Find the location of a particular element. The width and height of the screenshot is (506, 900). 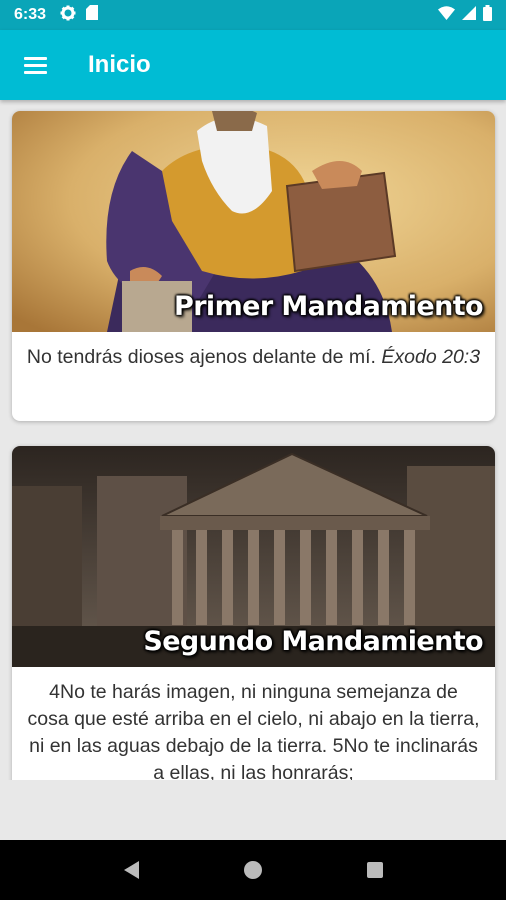

wifi-icon is located at coordinates (446, 15).